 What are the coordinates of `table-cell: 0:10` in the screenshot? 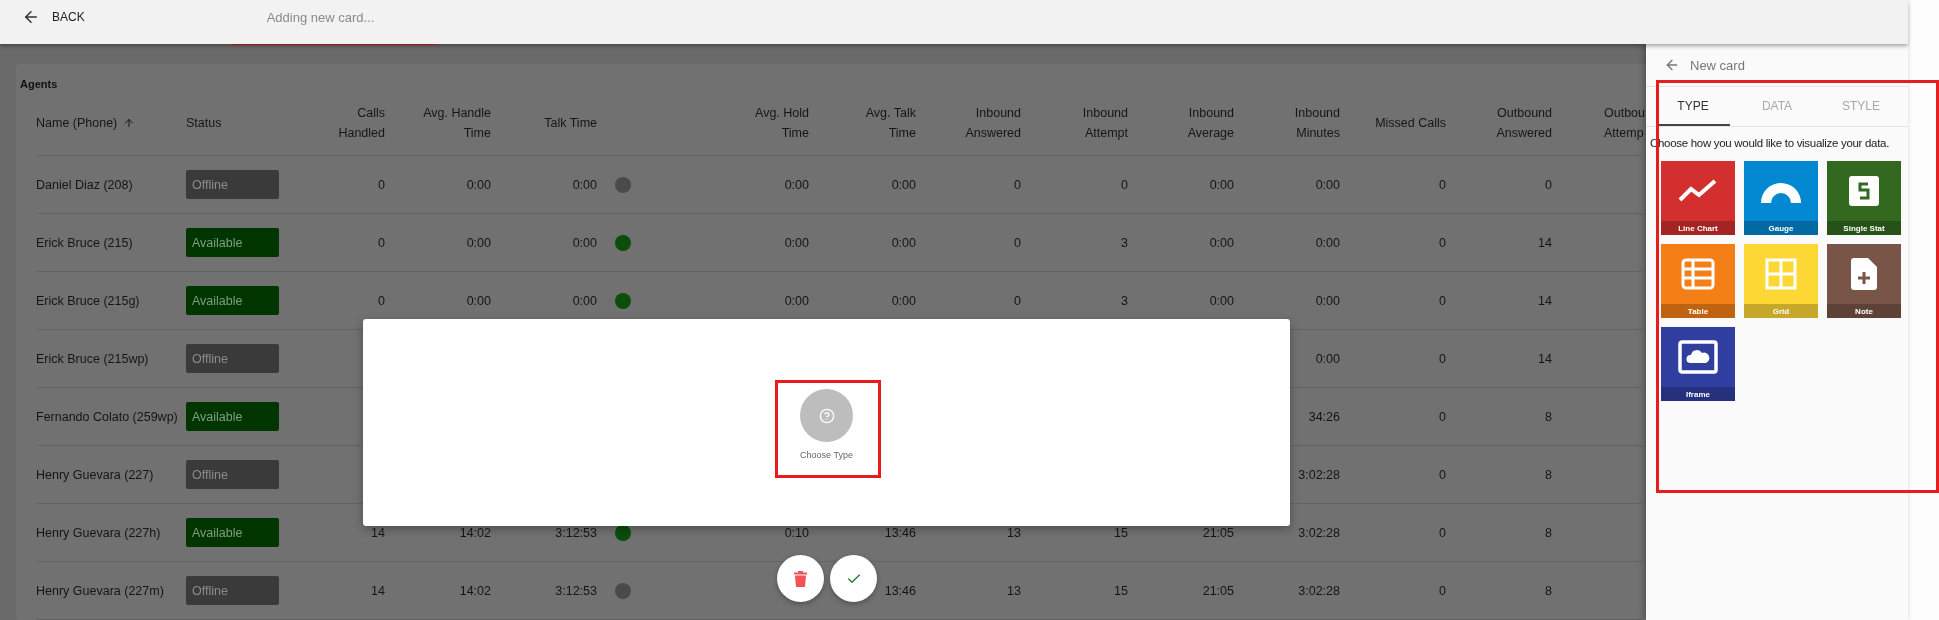 It's located at (796, 532).